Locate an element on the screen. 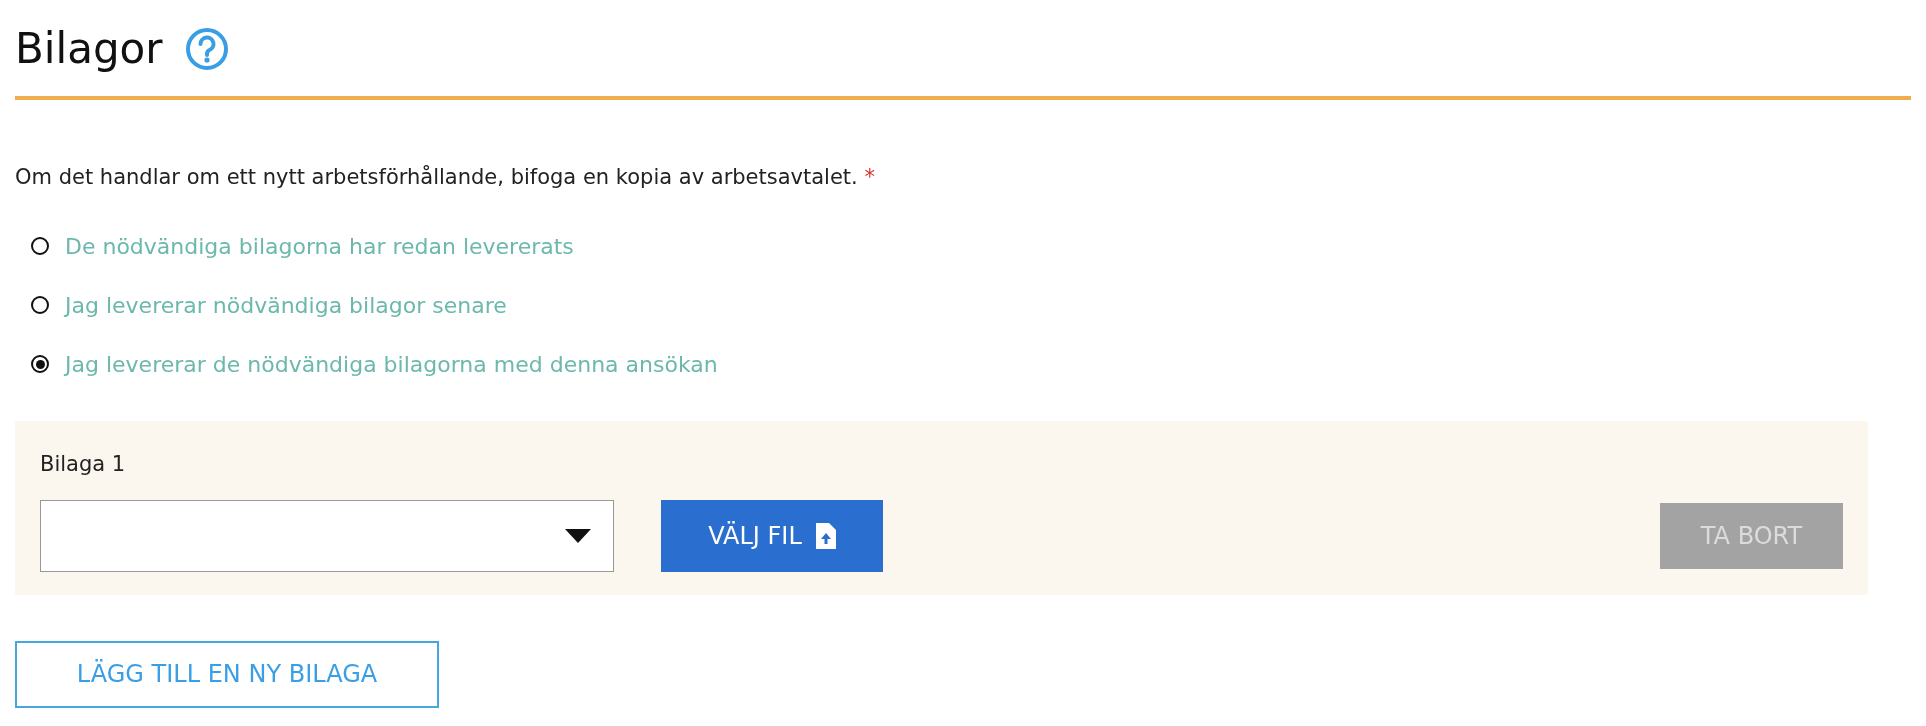 The image size is (1926, 726). choose-file-button: VÄLJ FIL is located at coordinates (772, 536).